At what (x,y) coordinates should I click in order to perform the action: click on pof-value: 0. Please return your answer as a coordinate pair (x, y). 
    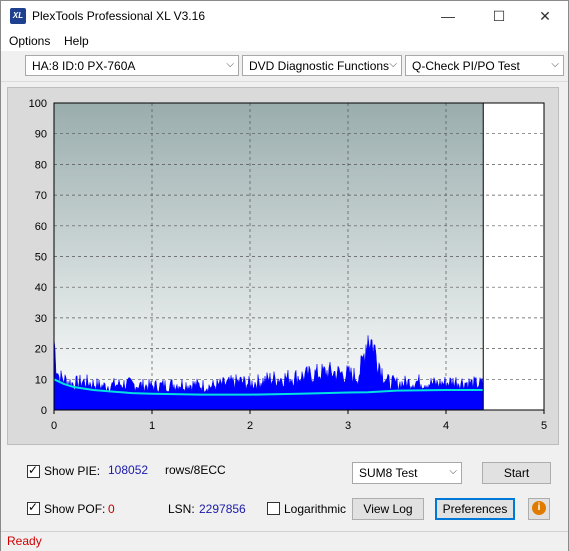
    Looking at the image, I should click on (111, 509).